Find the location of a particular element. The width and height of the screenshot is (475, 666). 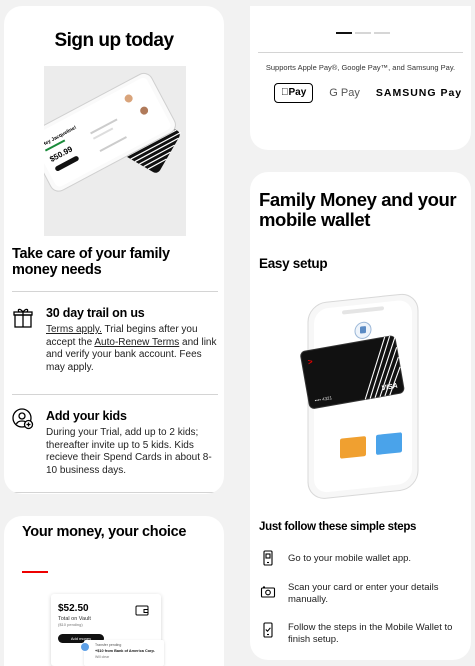

money-choice-title: Your money, your choice is located at coordinates (104, 532).